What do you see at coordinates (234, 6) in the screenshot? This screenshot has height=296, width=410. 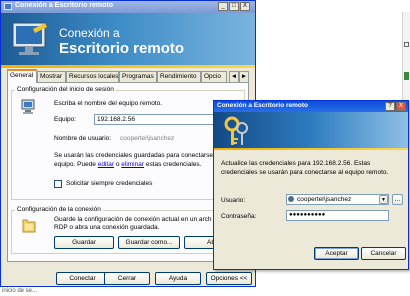 I see `maximize-button: □` at bounding box center [234, 6].